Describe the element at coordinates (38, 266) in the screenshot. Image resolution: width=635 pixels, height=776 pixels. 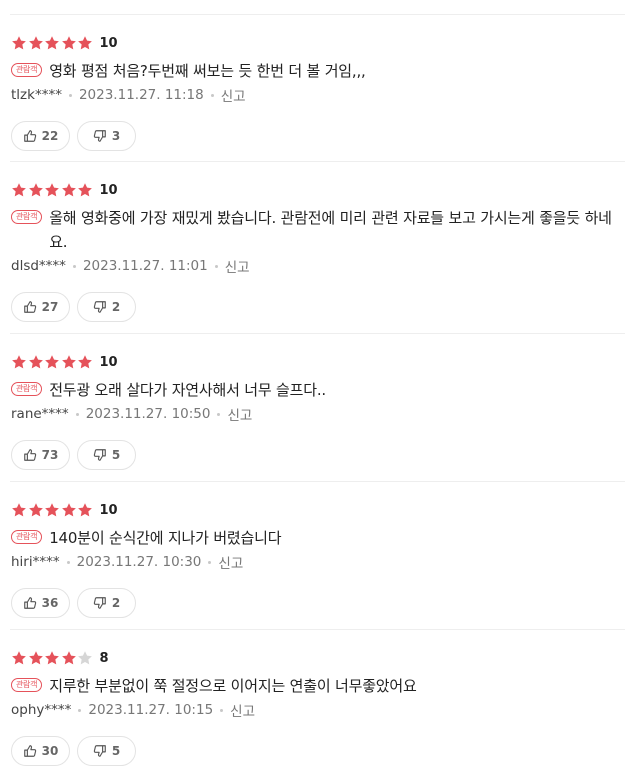
I see `author-id: dlsd****` at that location.